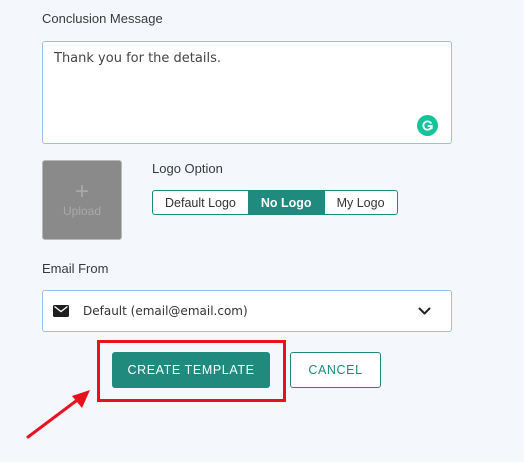 The width and height of the screenshot is (524, 462). What do you see at coordinates (165, 311) in the screenshot?
I see `email-from-value: Default (email@email.com)` at bounding box center [165, 311].